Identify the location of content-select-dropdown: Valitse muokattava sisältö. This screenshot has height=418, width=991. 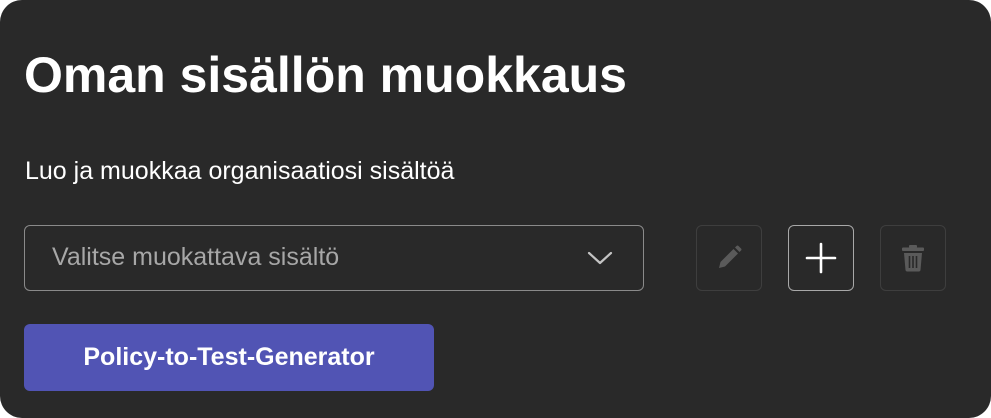
(334, 258).